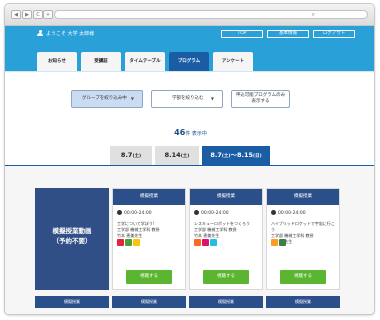 This screenshot has width=380, height=320. I want to click on card-description: 工学について学ぼう! 工学部 機械工学科 教授 竹本 恵美先生, so click(150, 230).